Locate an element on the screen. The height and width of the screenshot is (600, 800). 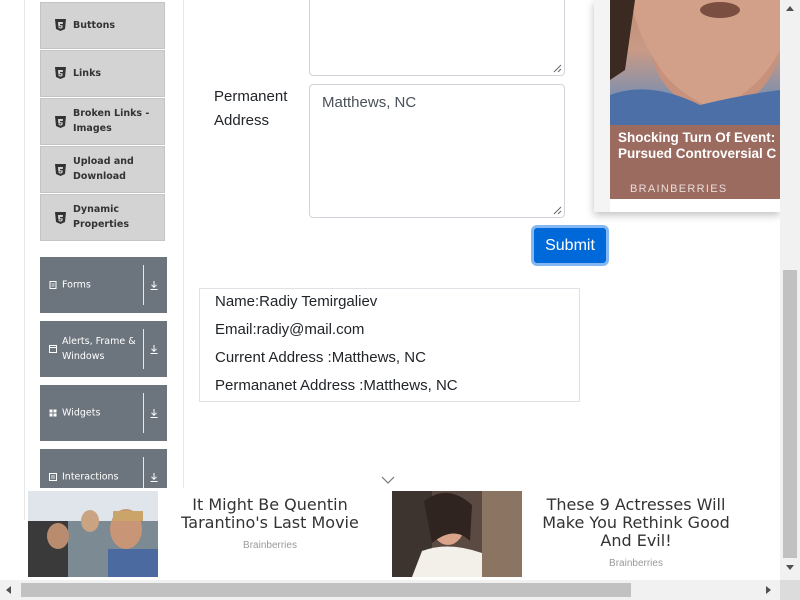
horizontal-scrollbar is located at coordinates (390, 590).